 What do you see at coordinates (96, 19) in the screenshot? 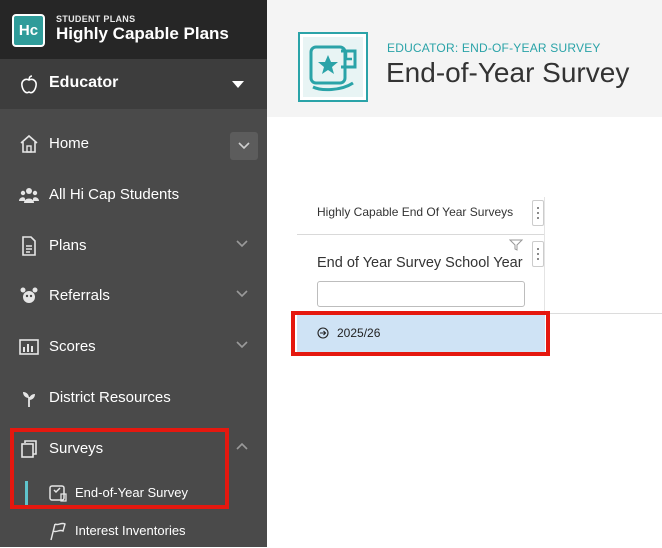
I see `brand-subtitle: STUDENT PLANS` at bounding box center [96, 19].